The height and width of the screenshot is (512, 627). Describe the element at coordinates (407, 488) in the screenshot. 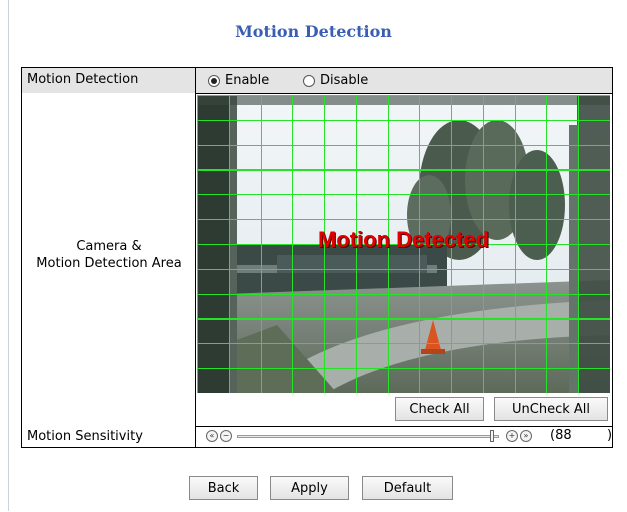

I see `default-button: Default` at that location.